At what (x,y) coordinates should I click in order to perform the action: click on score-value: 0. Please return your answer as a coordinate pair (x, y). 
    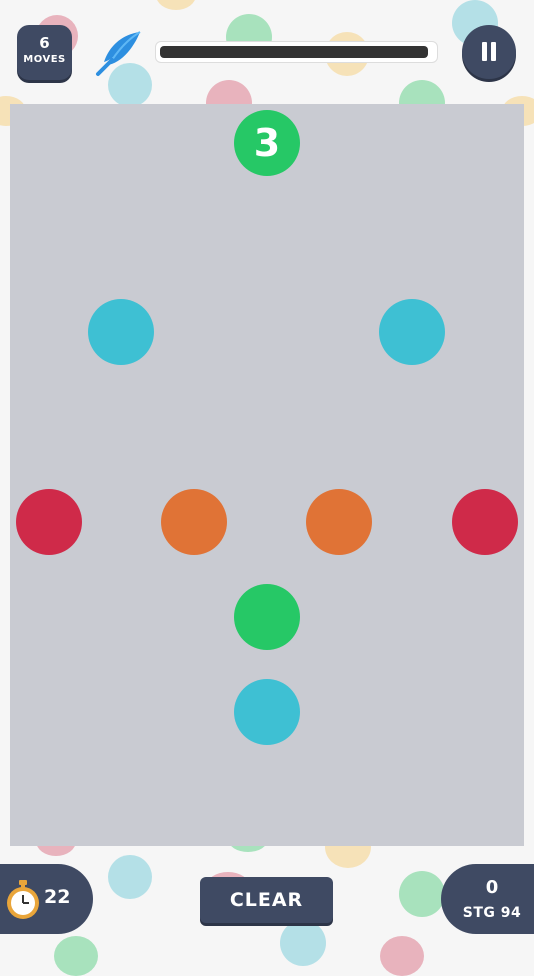
    Looking at the image, I should click on (492, 887).